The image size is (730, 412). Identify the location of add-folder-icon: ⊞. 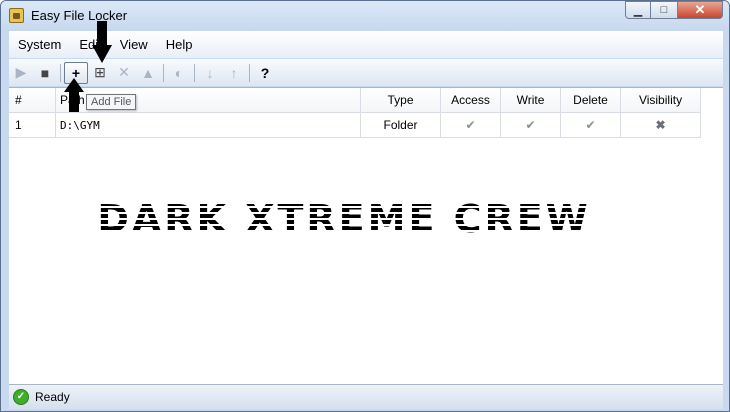
(100, 72).